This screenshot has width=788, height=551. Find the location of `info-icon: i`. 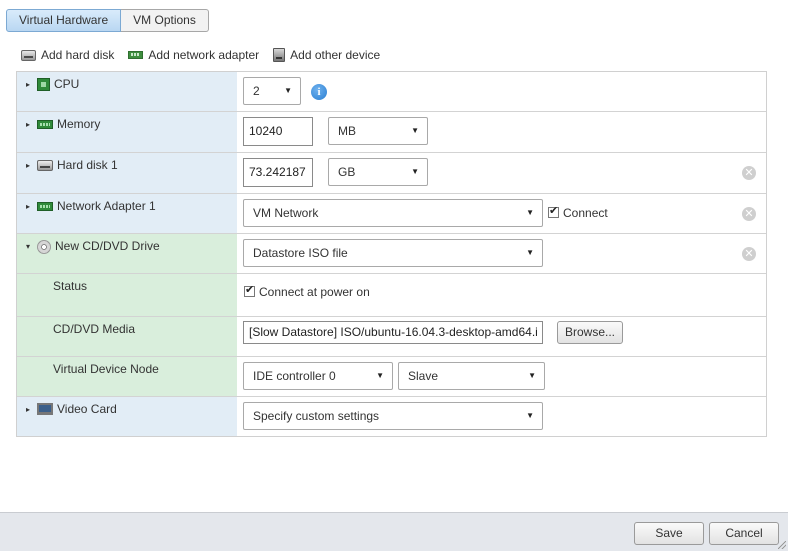

info-icon: i is located at coordinates (319, 92).